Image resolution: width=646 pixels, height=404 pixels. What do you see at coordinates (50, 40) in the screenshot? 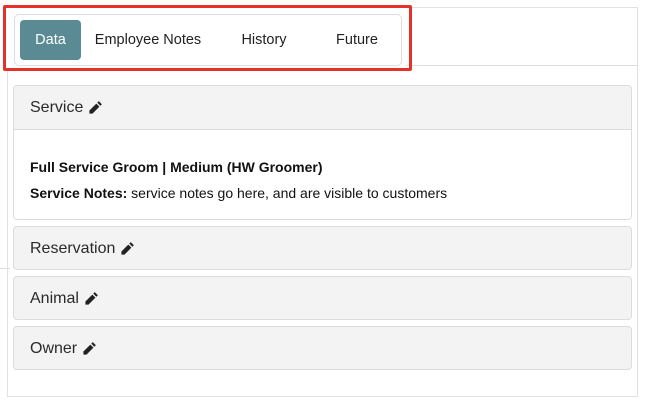
I see `tab-data: Data` at bounding box center [50, 40].